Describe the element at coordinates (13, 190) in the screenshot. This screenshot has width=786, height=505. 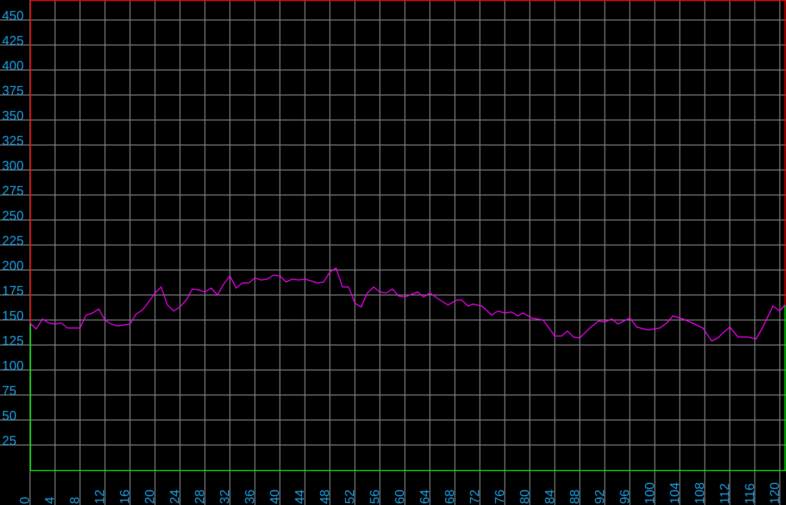
I see `axis-label: 275` at that location.